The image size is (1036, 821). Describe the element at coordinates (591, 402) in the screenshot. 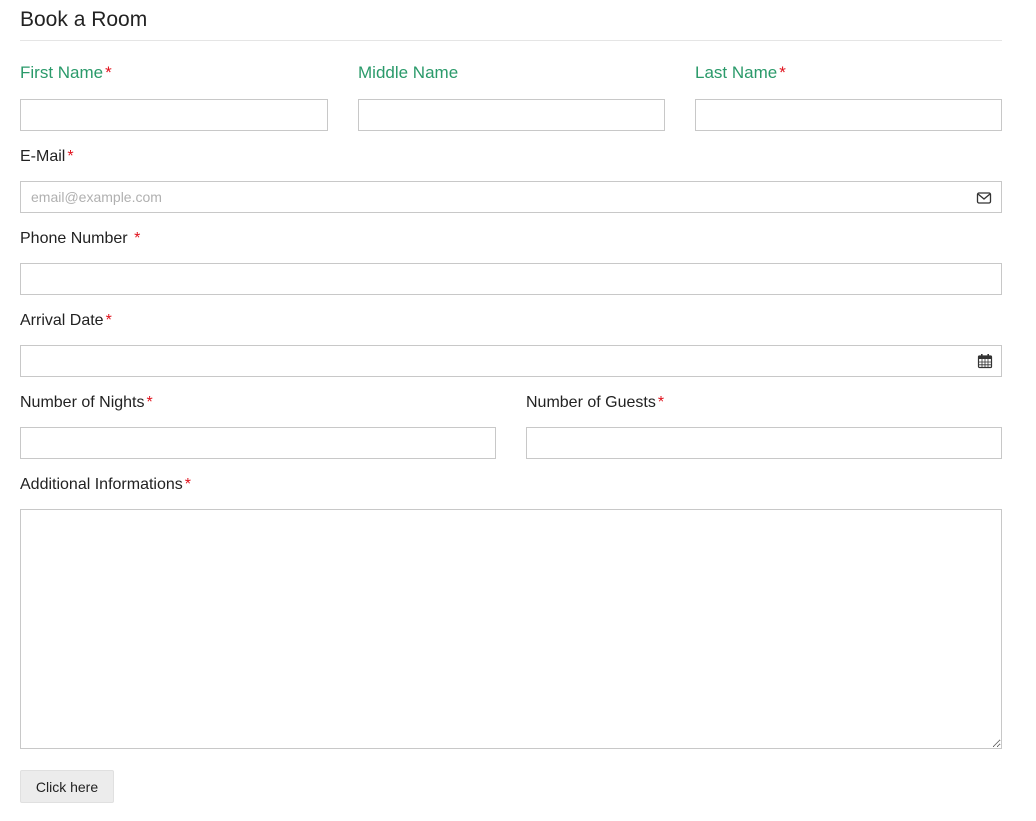

I see `guests-label-text: Number of Guests` at that location.